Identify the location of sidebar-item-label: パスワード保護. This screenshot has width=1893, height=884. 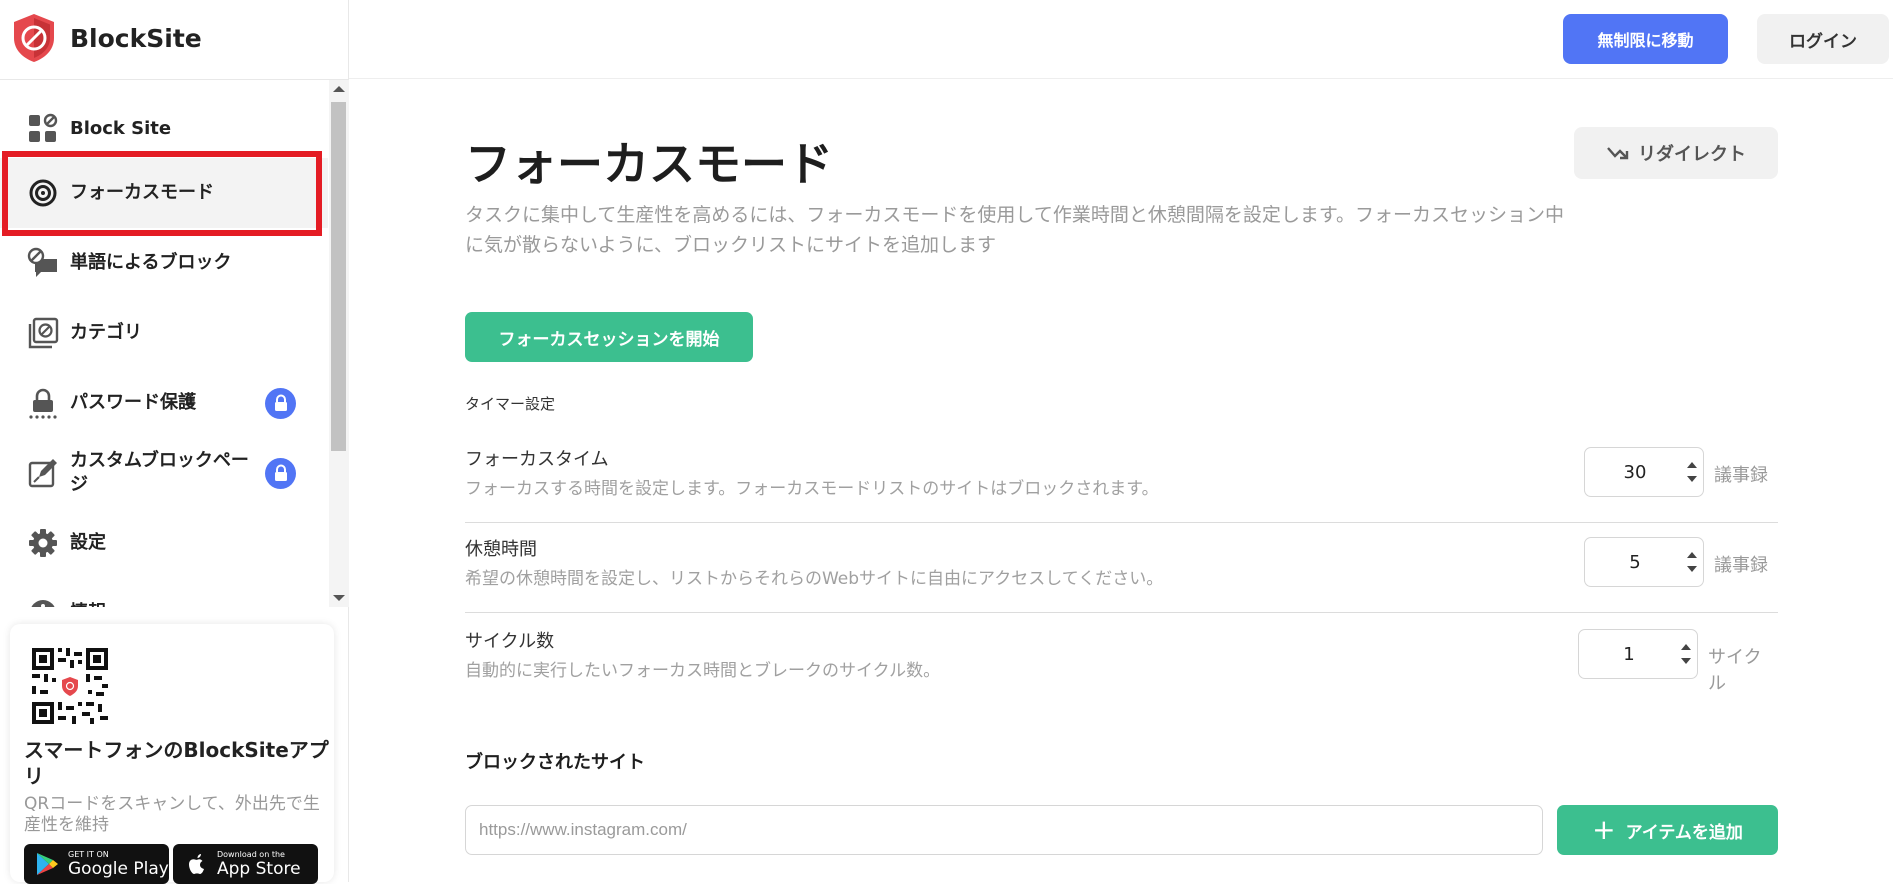
(133, 402).